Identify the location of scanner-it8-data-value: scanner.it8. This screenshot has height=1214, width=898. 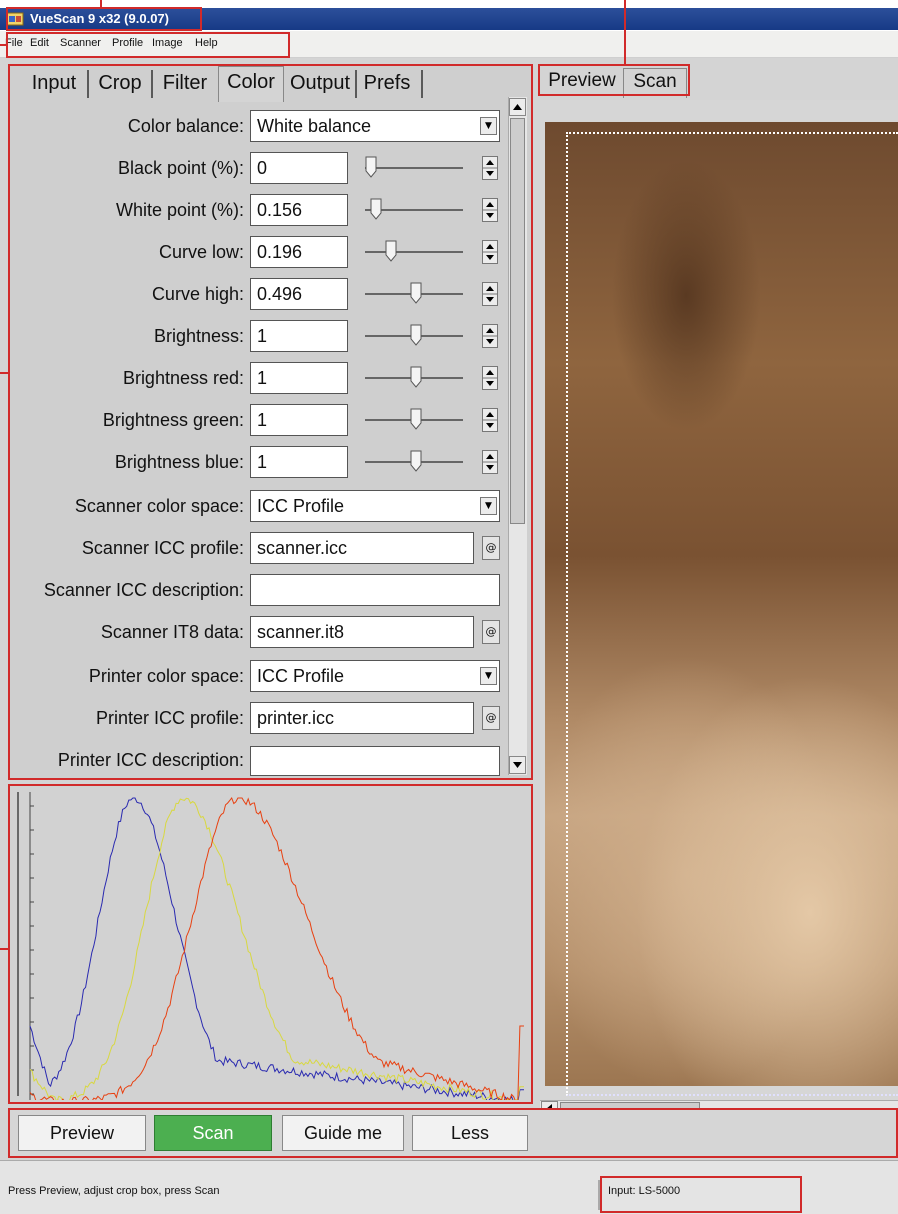
(301, 632).